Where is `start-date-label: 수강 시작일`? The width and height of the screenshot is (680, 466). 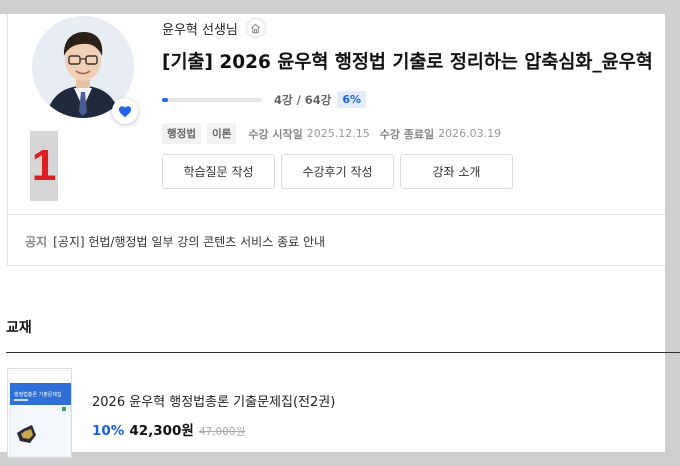
start-date-label: 수강 시작일 is located at coordinates (275, 134).